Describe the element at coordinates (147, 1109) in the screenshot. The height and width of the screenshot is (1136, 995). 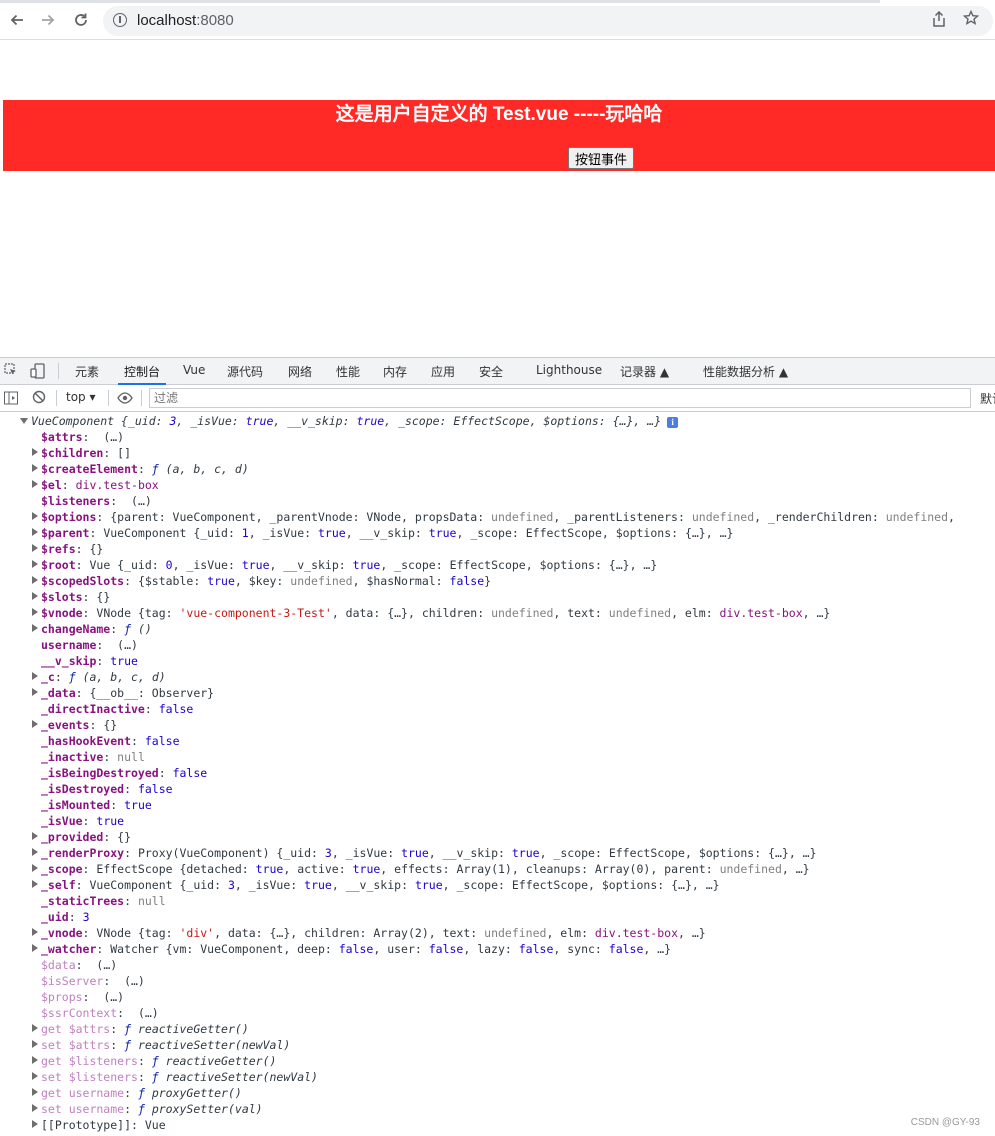
I see `console-line: set username: ƒ proxySetter(val)` at that location.